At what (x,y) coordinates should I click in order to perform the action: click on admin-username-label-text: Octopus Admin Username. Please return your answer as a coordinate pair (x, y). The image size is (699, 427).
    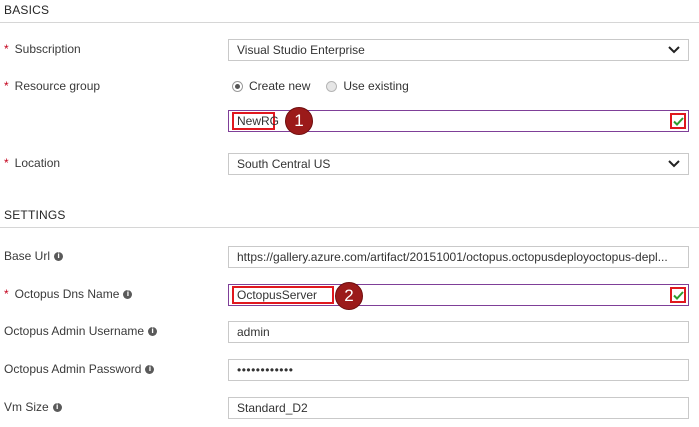
    Looking at the image, I should click on (74, 331).